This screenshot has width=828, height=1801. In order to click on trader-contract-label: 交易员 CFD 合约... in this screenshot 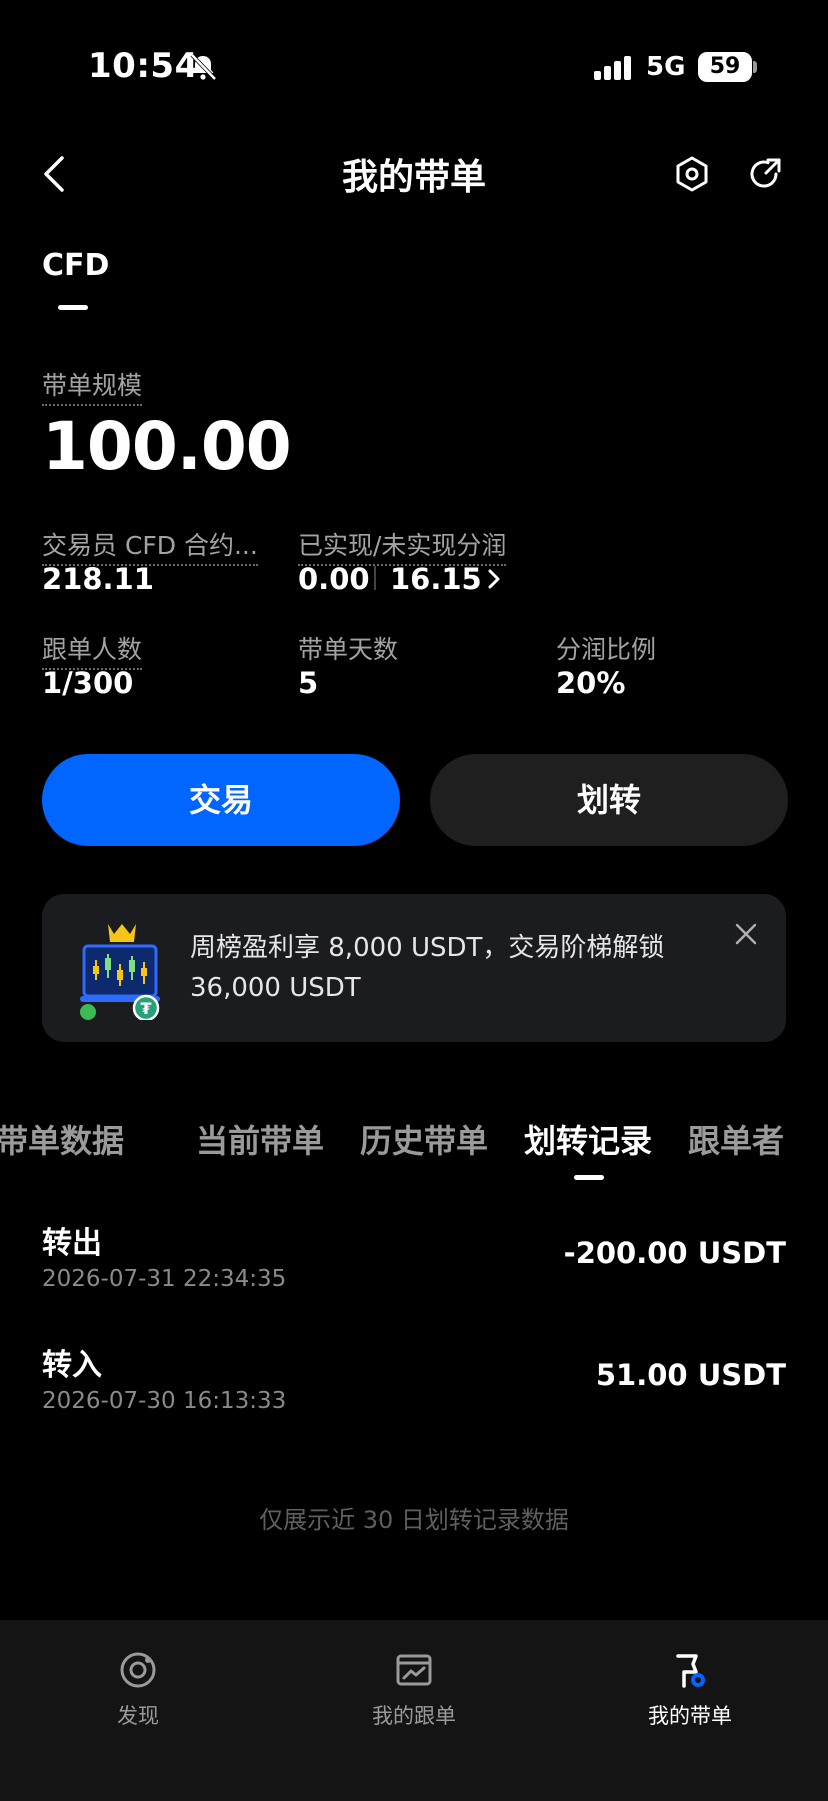, I will do `click(150, 546)`.